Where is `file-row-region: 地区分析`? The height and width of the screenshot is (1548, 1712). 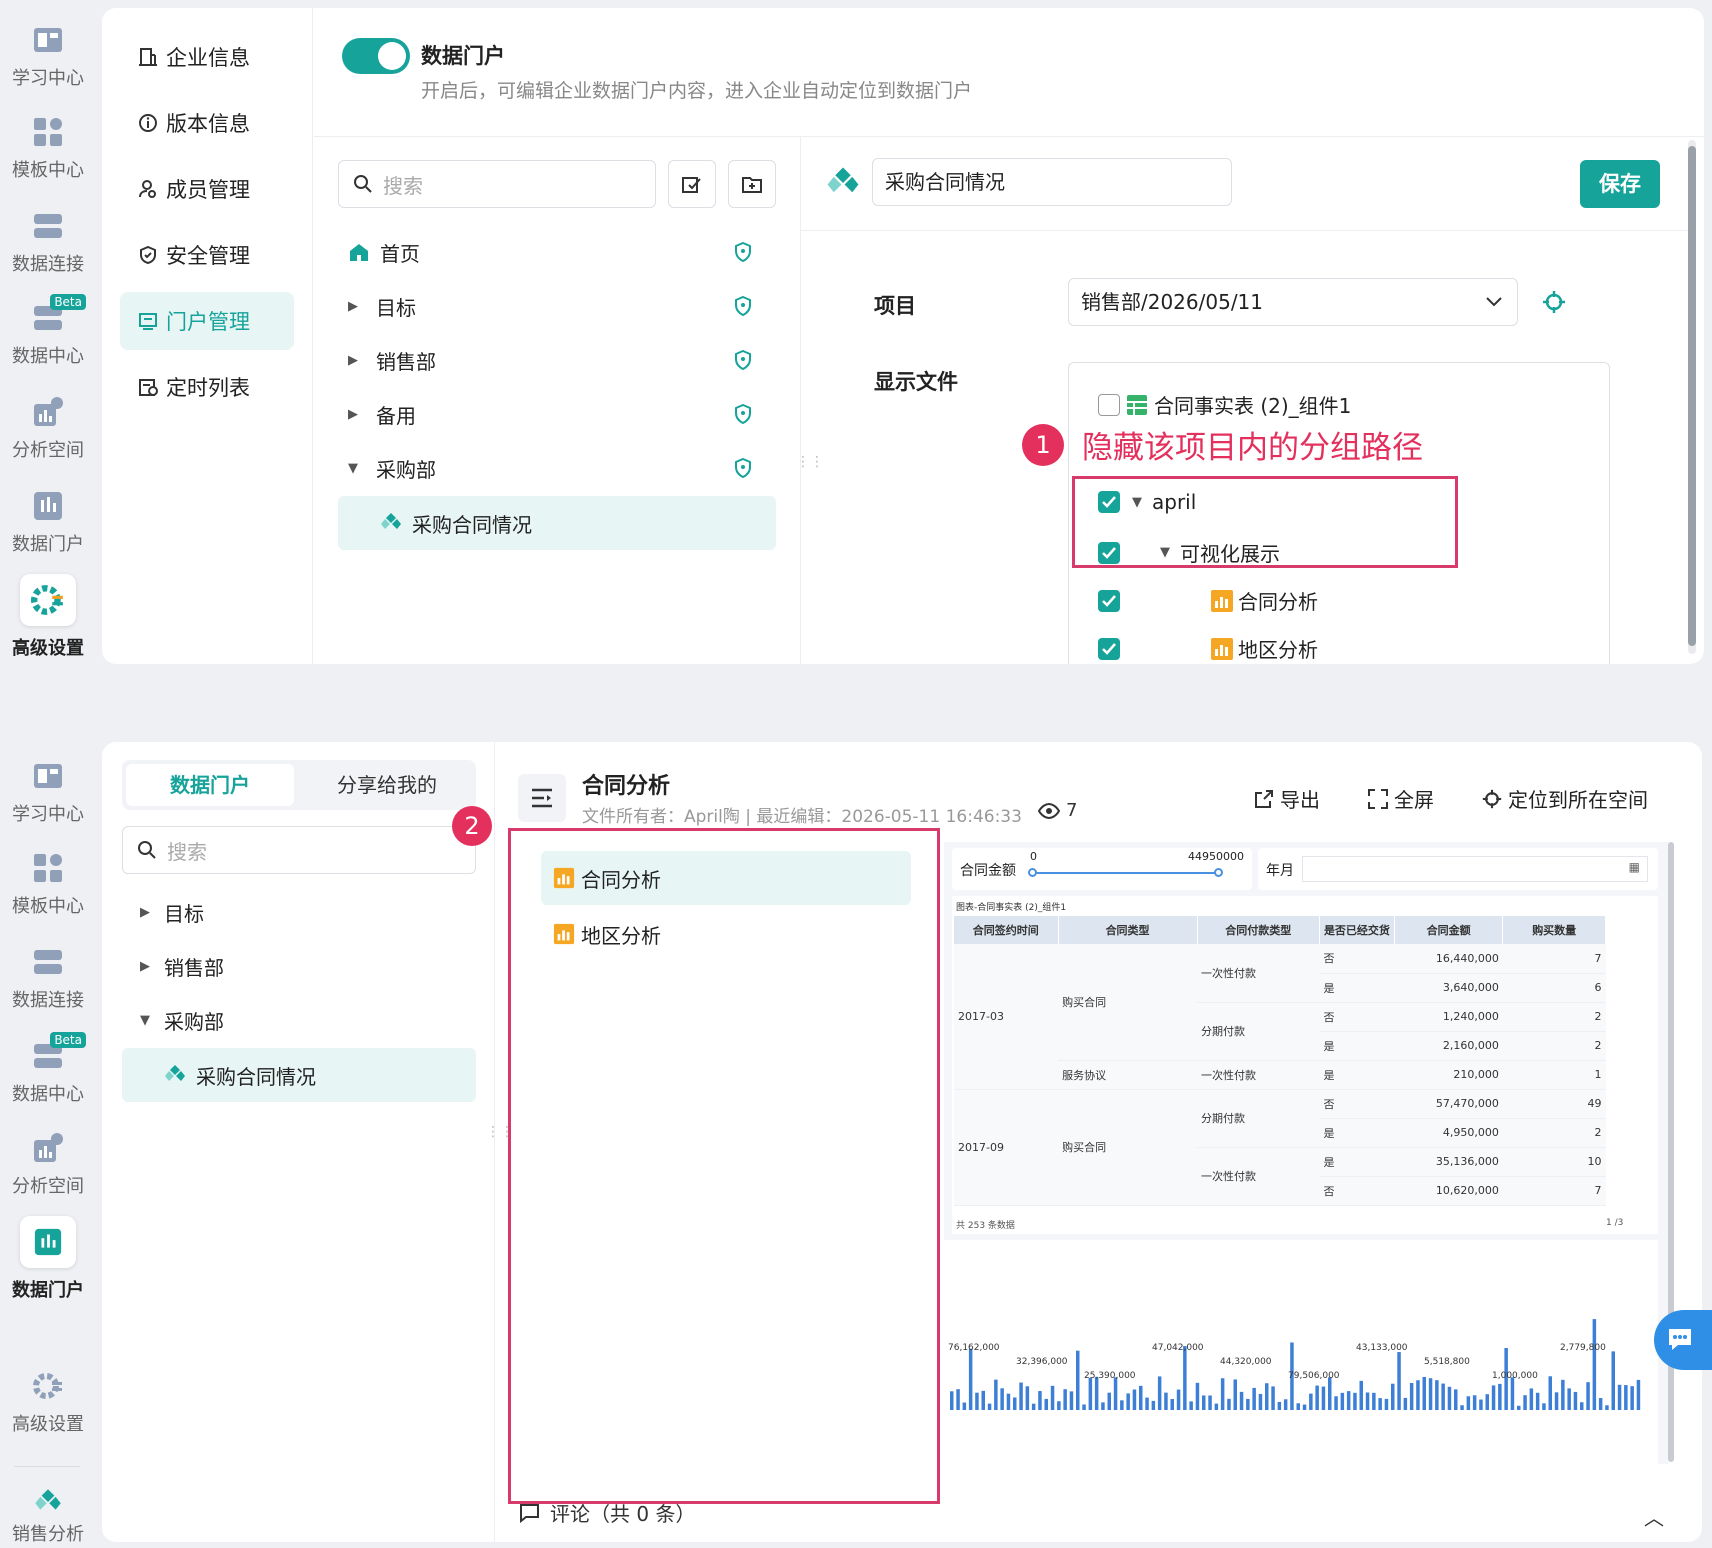
file-row-region: 地区分析 is located at coordinates (1208, 648).